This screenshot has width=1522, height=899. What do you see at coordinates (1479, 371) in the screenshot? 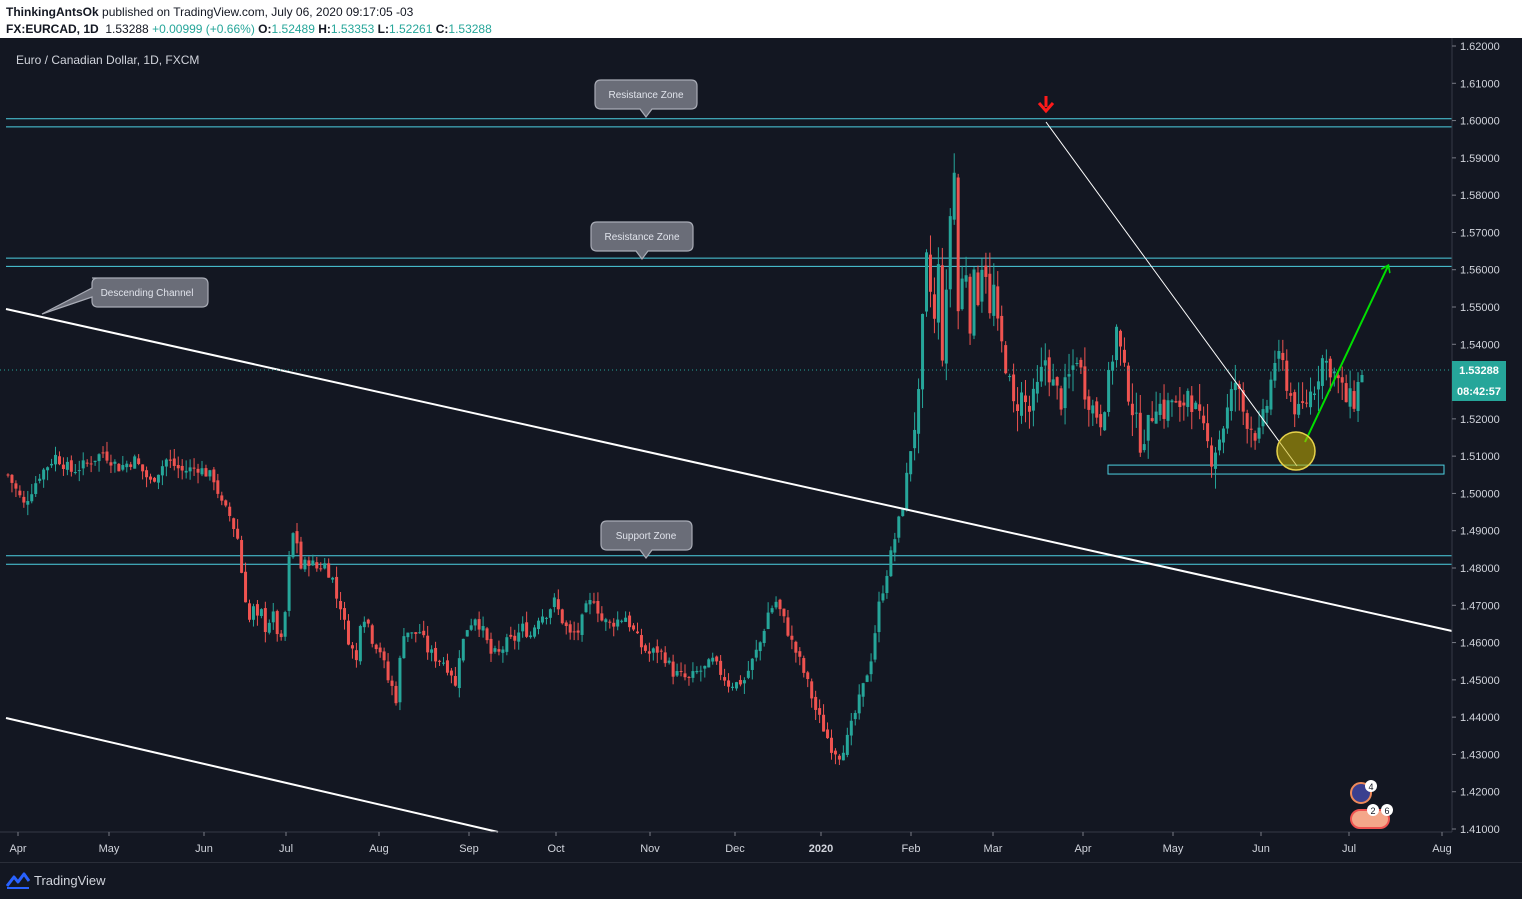
I see `price-tag-value: 1.53288` at bounding box center [1479, 371].